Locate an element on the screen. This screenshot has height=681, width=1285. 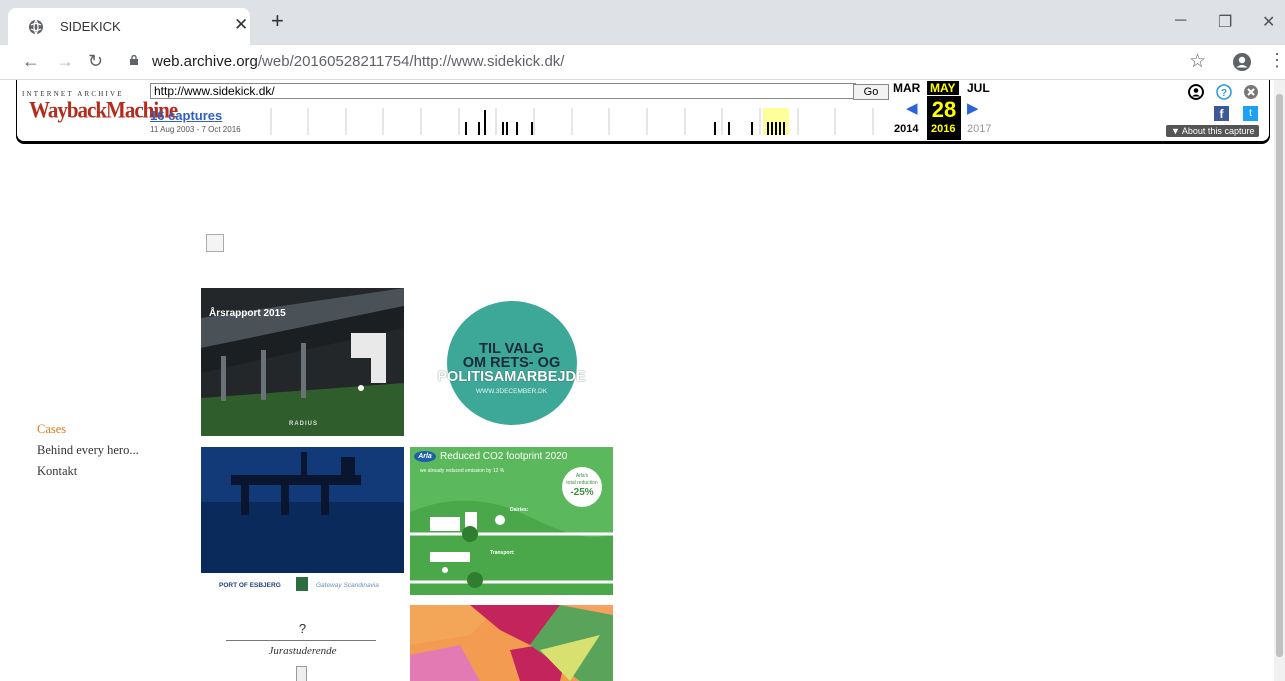
forward-icon: → is located at coordinates (65, 61).